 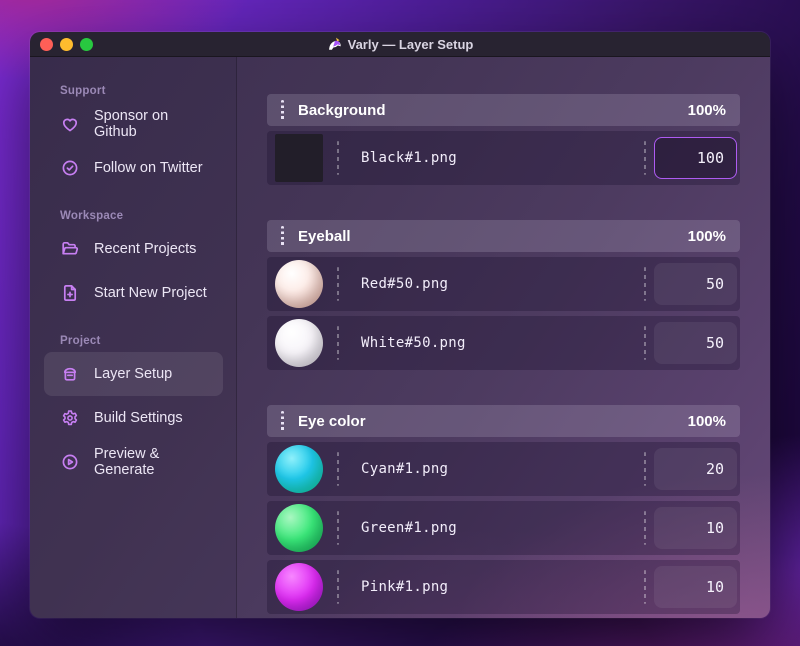 What do you see at coordinates (413, 343) in the screenshot?
I see `layer-filename: White#50.png` at bounding box center [413, 343].